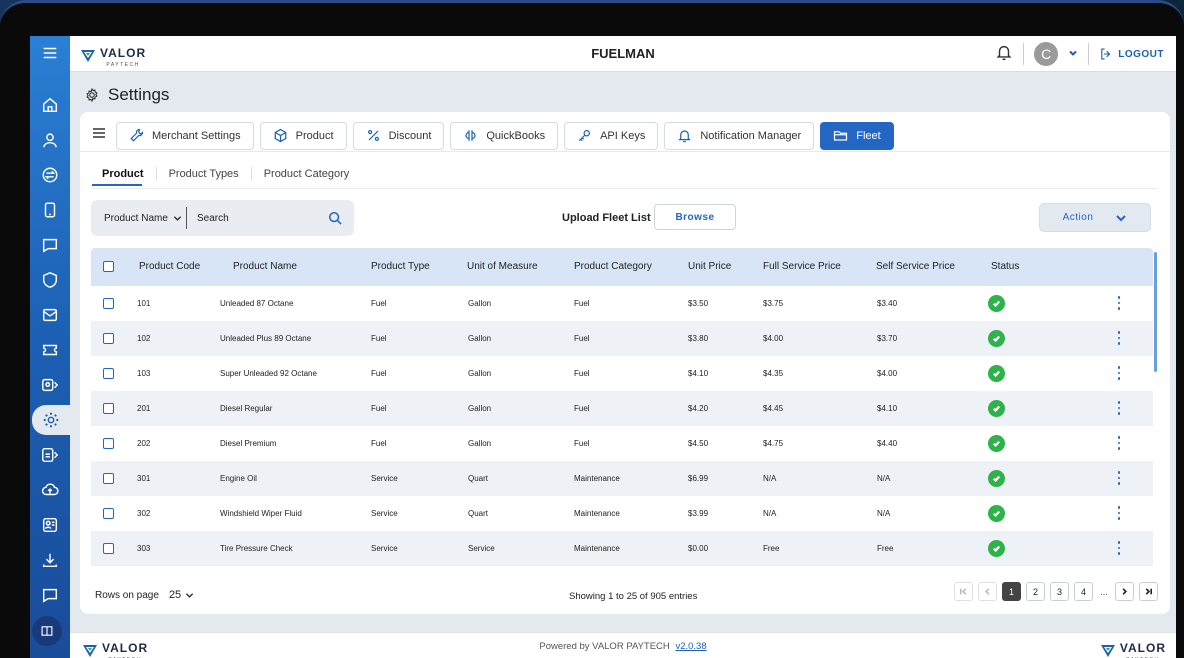 Image resolution: width=1184 pixels, height=658 pixels. What do you see at coordinates (50, 455) in the screenshot?
I see `documents-icon` at bounding box center [50, 455].